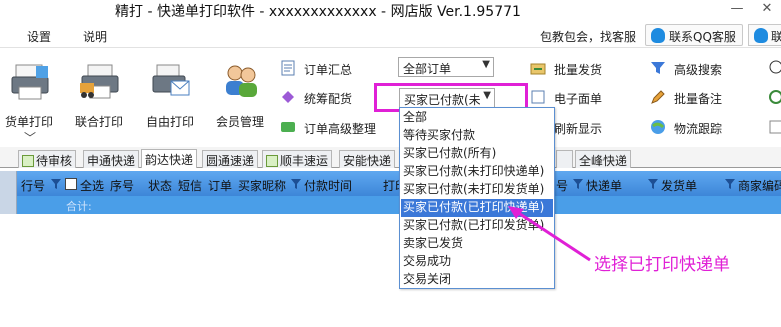 The image size is (781, 327). Describe the element at coordinates (477, 136) in the screenshot. I see `status-option-awaiting-payment: 等待买家付款` at that location.